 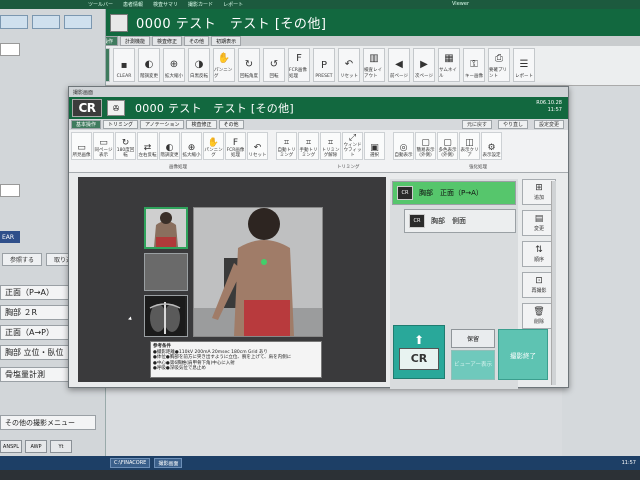 What do you see at coordinates (523, 354) in the screenshot?
I see `end-capture-button: 撮影終了` at bounding box center [523, 354].